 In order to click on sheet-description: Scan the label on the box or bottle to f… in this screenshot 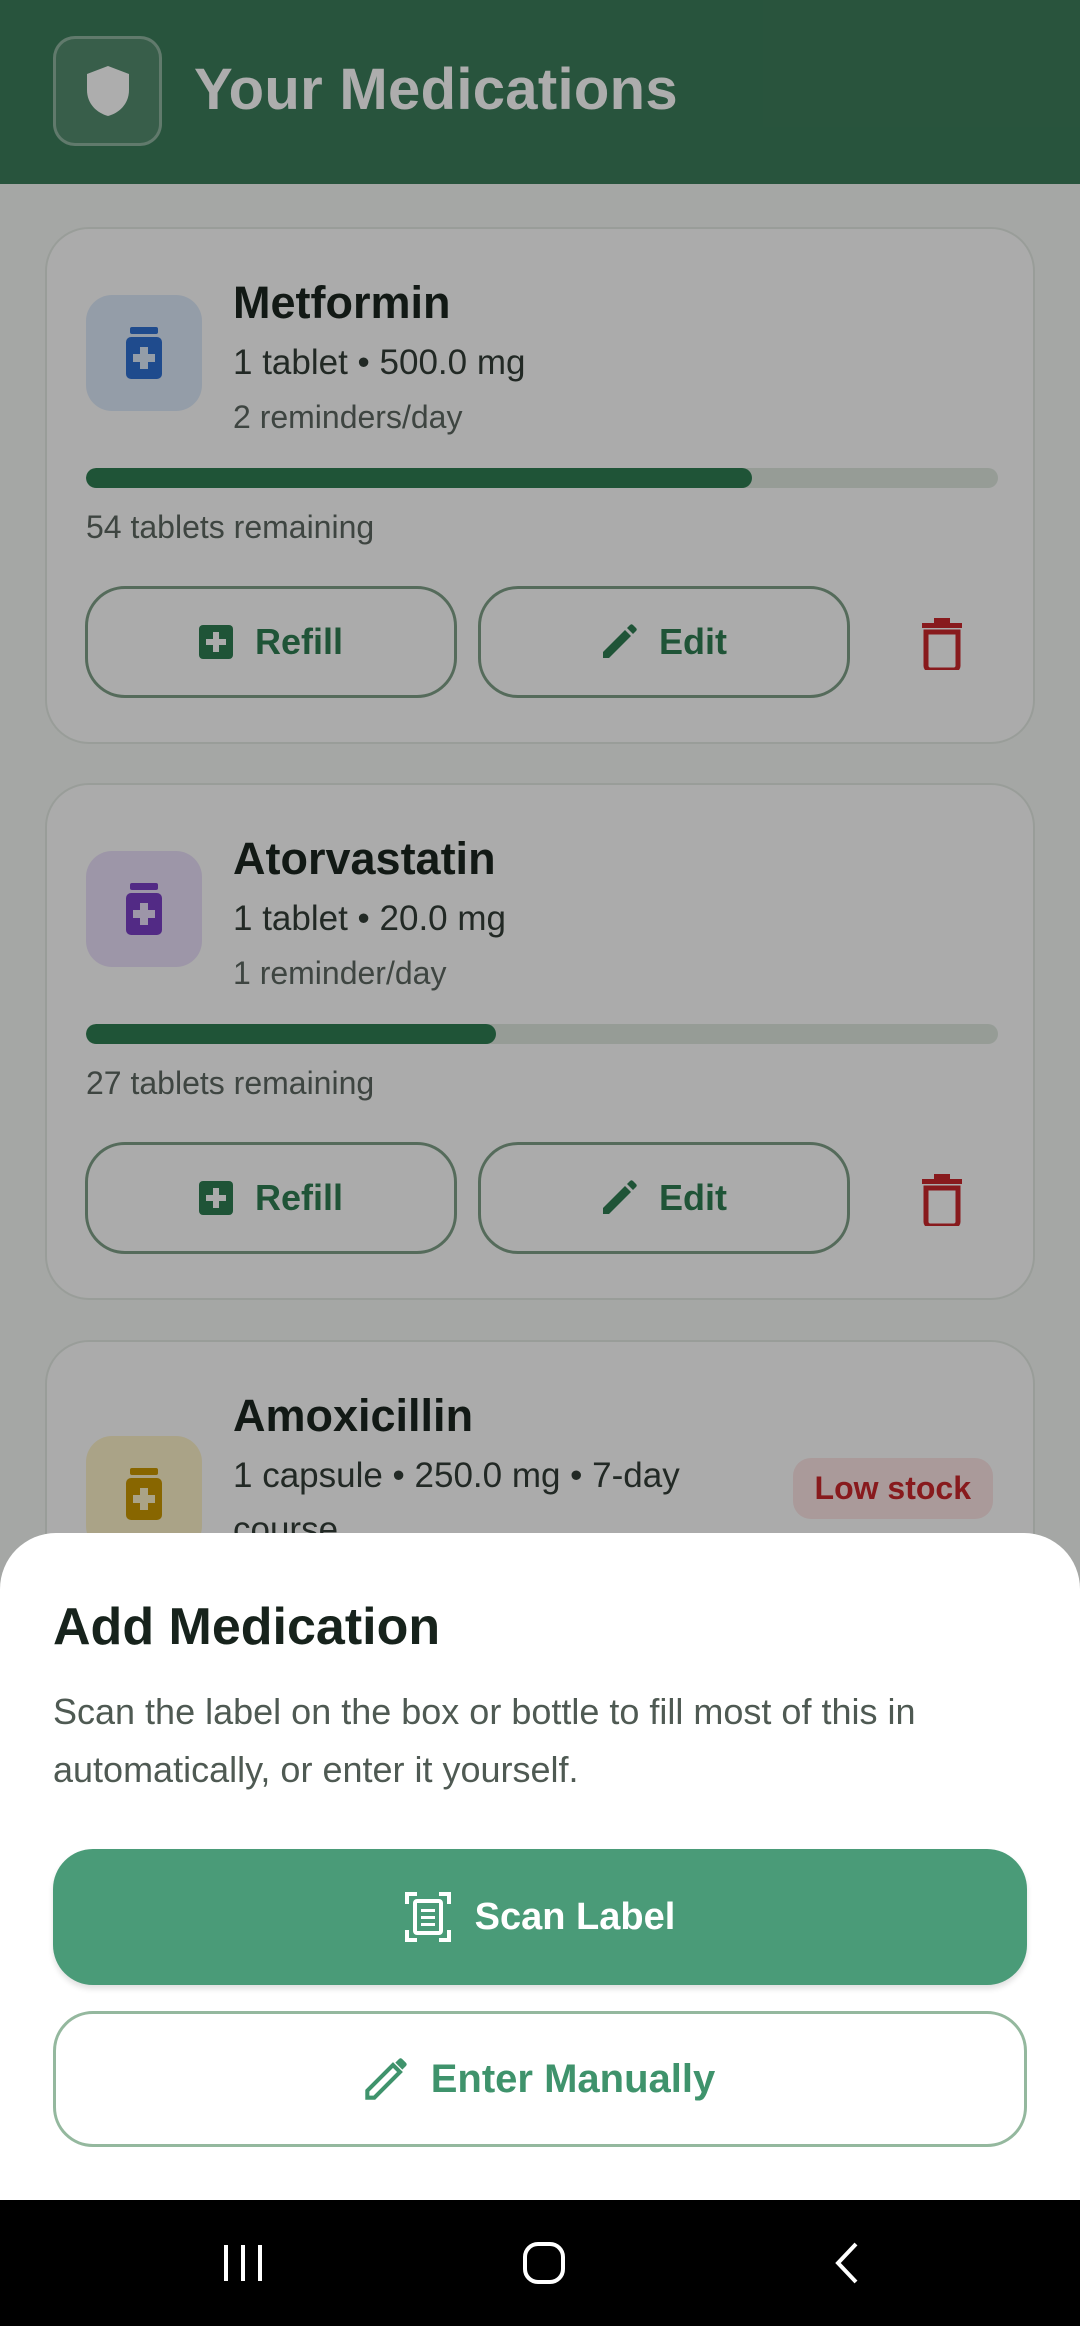, I will do `click(484, 1740)`.